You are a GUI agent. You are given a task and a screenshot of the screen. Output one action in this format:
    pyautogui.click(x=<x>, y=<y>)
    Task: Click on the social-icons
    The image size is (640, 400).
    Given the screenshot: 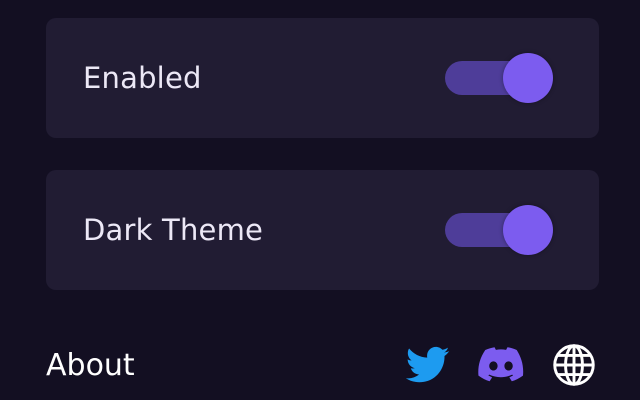 What is the action you would take?
    pyautogui.click(x=501, y=365)
    